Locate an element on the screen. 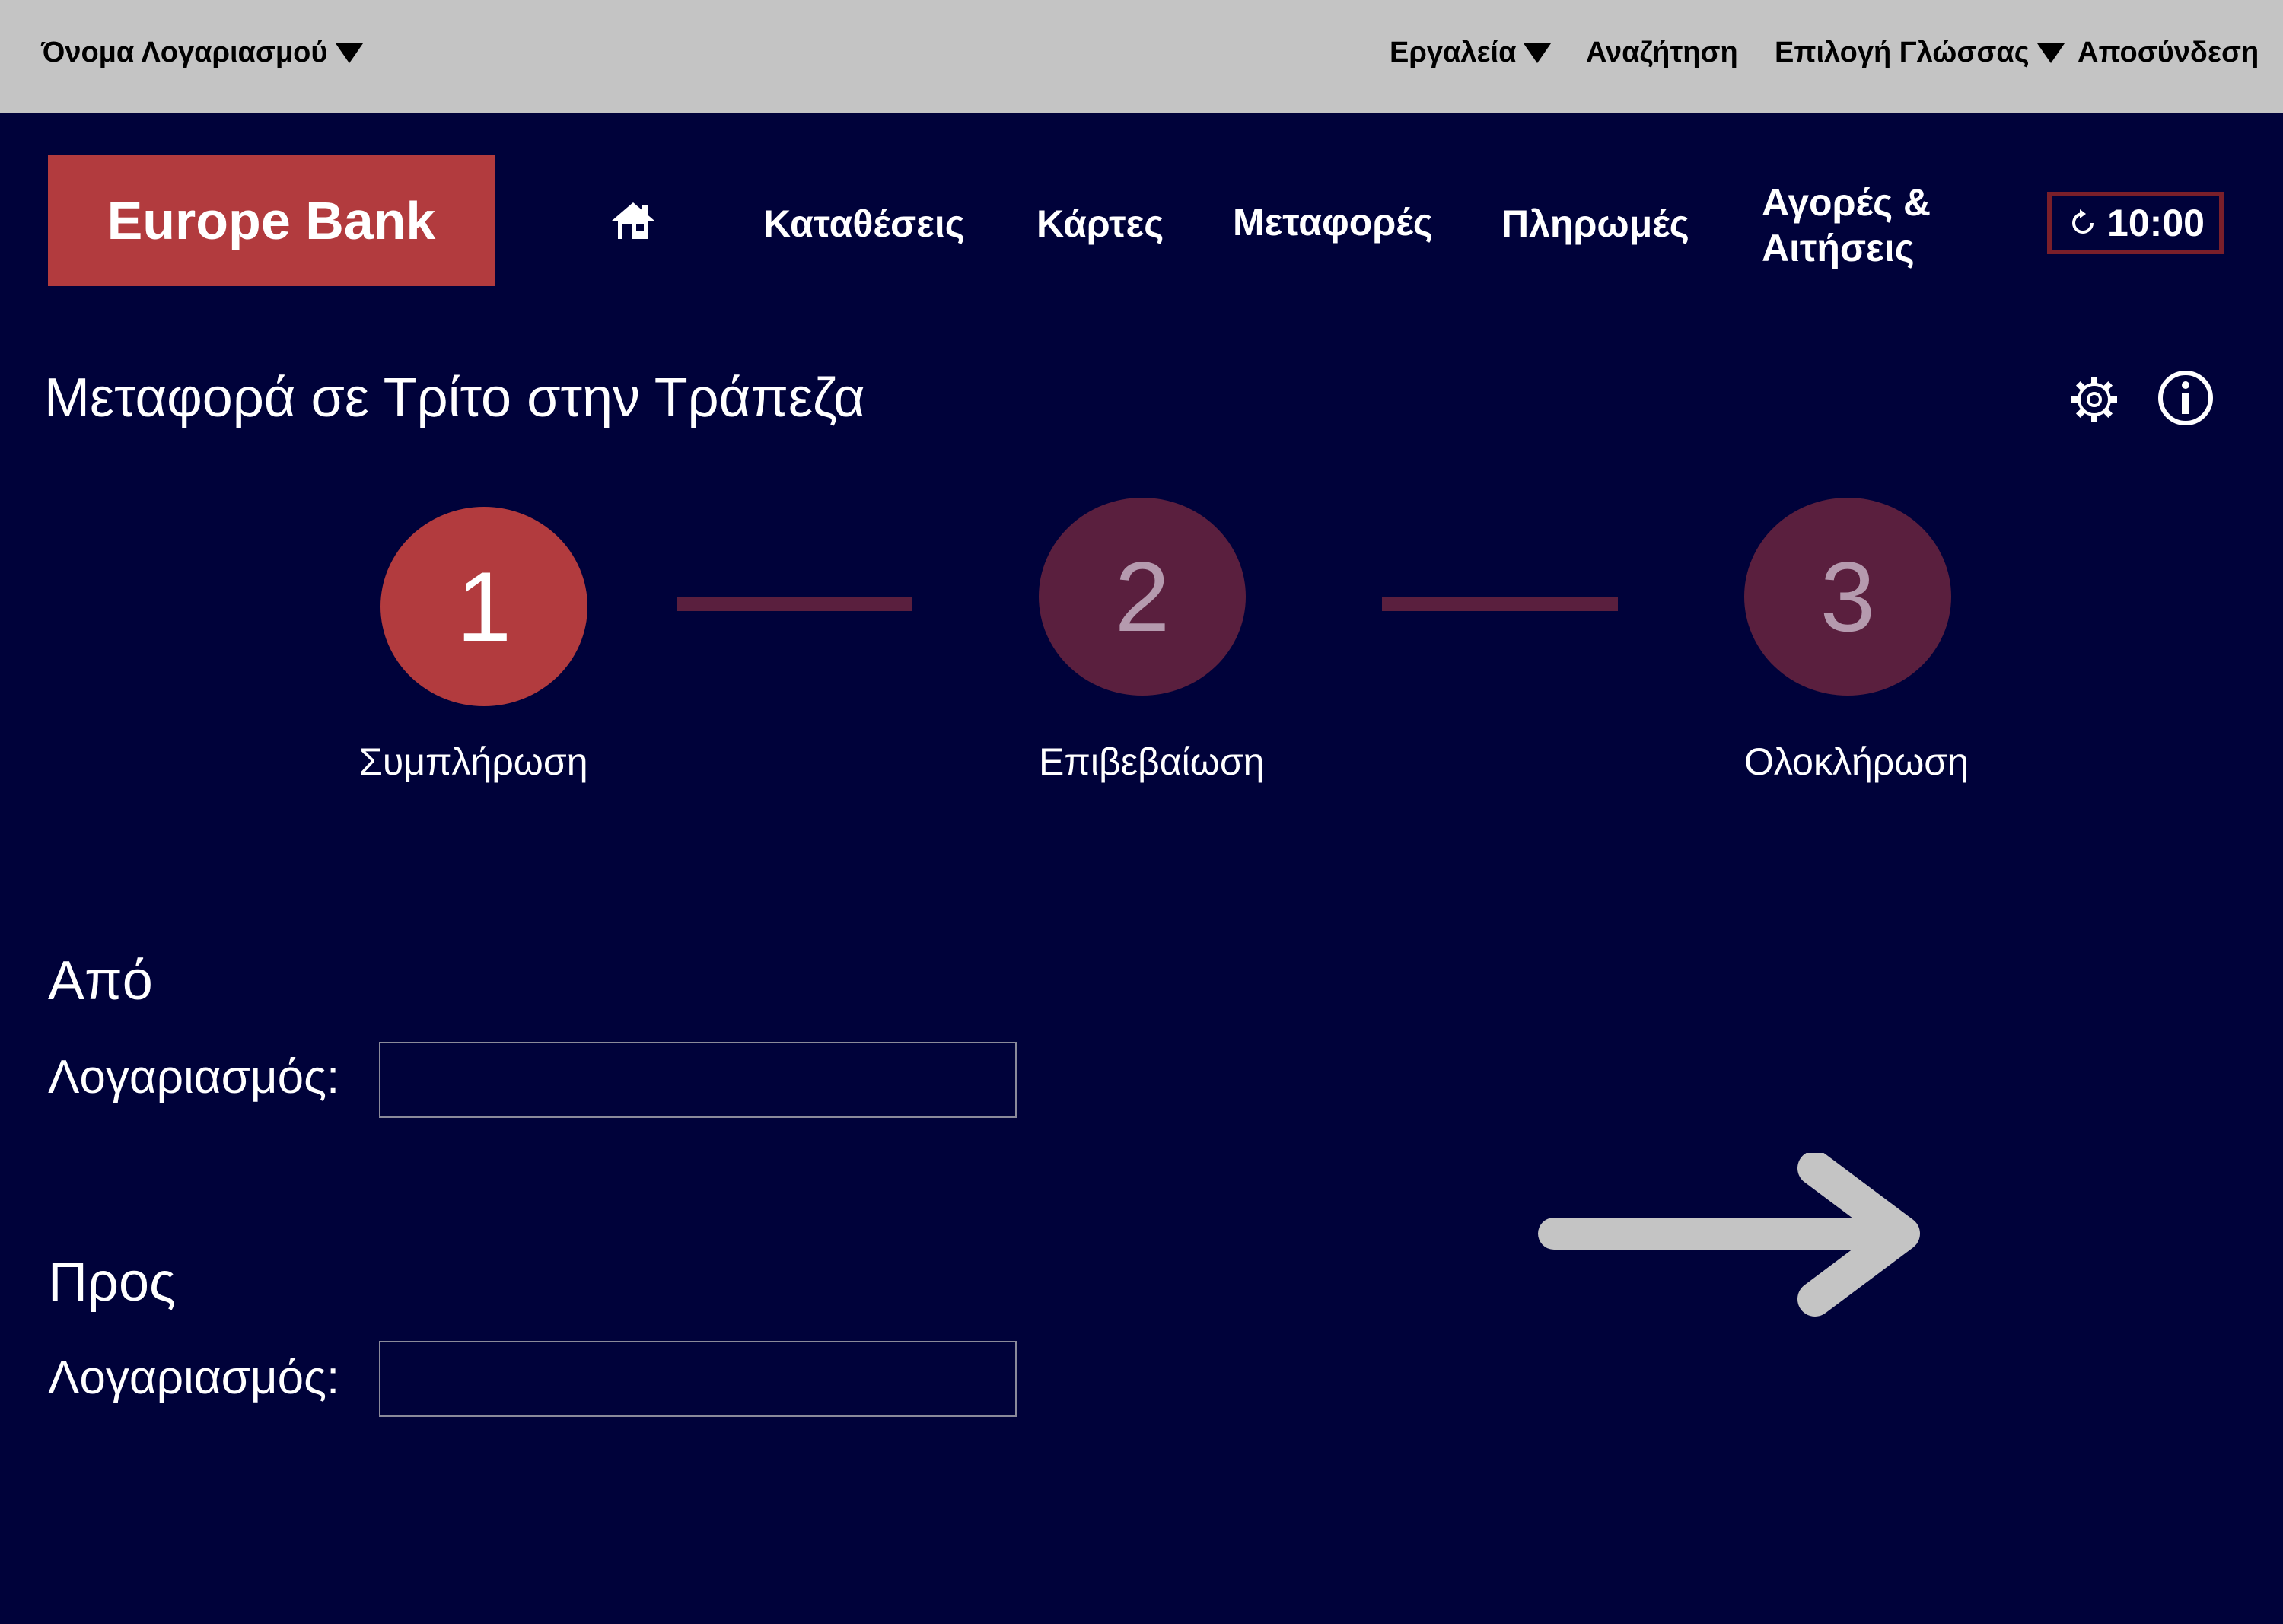 This screenshot has width=2283, height=1624. home-icon is located at coordinates (633, 221).